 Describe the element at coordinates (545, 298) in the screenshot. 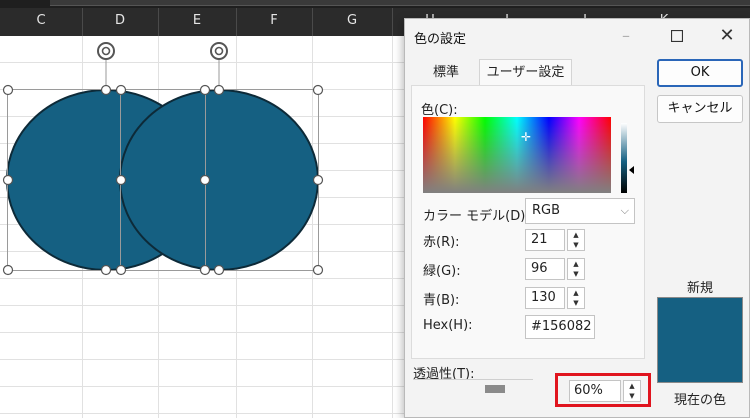

I see `blue-input: 130` at that location.